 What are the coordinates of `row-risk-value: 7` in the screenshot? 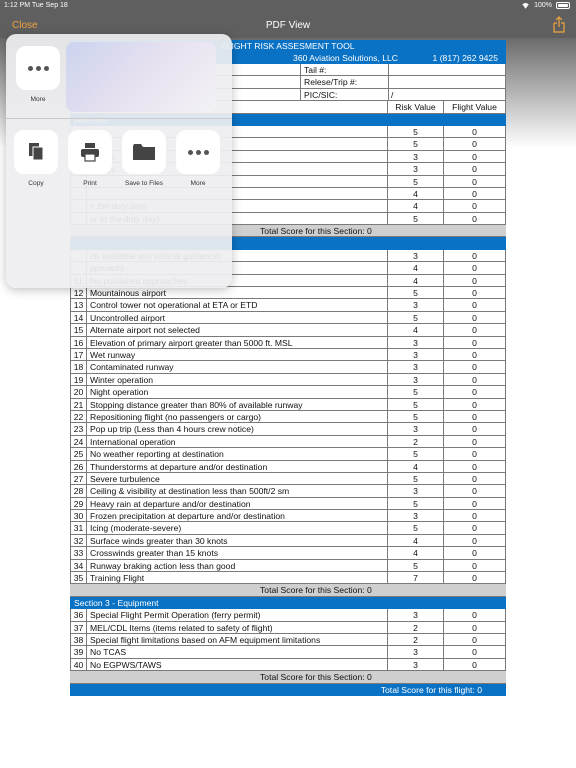 It's located at (415, 578).